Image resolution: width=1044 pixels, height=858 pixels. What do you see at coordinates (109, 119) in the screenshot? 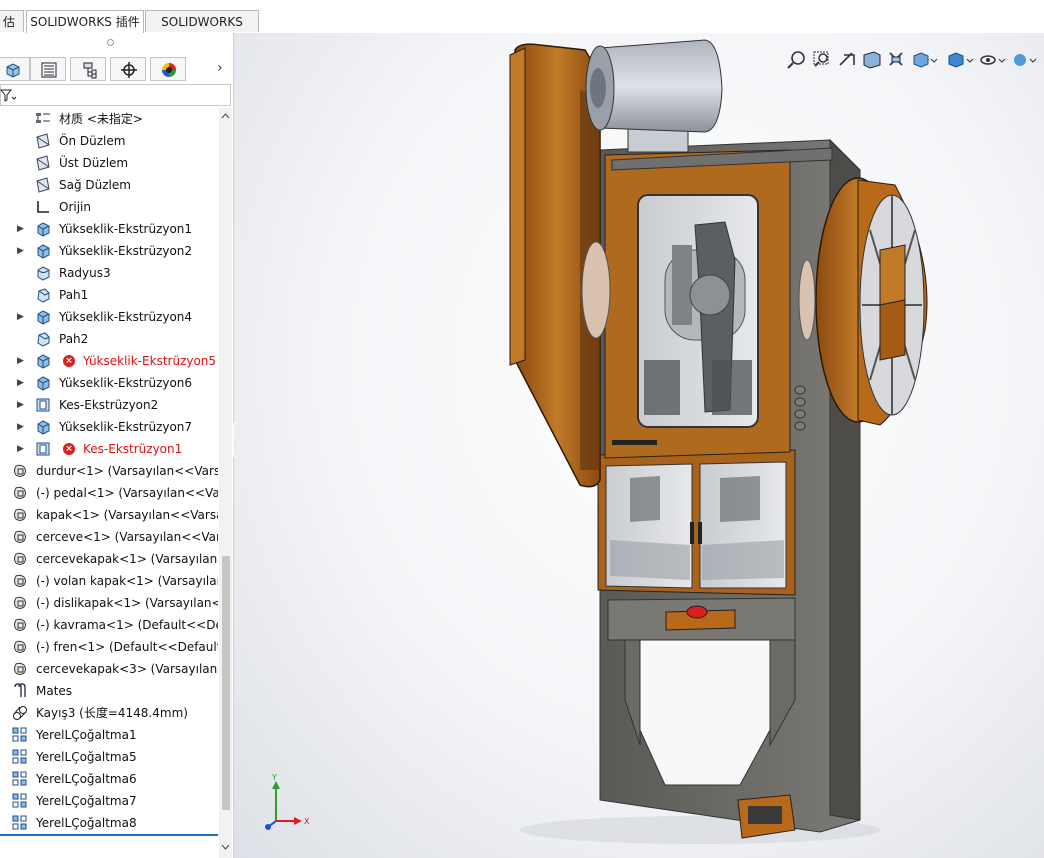
I see `tree-item: 材质 <未指定>` at bounding box center [109, 119].